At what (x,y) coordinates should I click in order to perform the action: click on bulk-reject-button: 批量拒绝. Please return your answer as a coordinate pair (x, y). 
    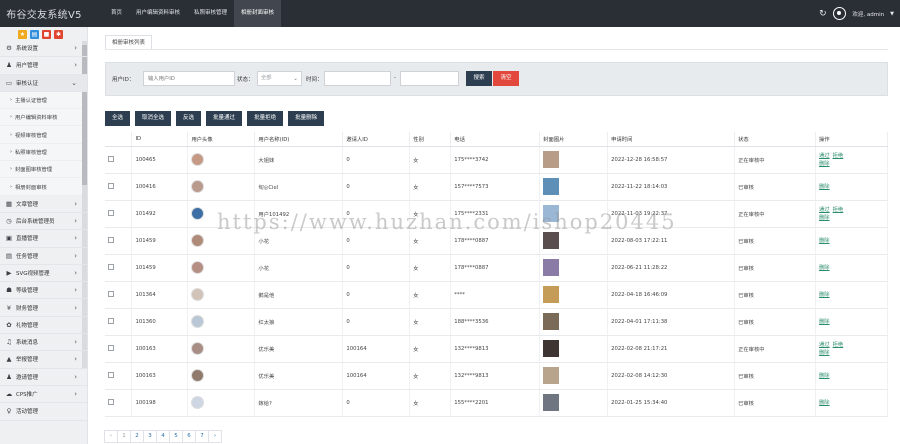
    Looking at the image, I should click on (265, 118).